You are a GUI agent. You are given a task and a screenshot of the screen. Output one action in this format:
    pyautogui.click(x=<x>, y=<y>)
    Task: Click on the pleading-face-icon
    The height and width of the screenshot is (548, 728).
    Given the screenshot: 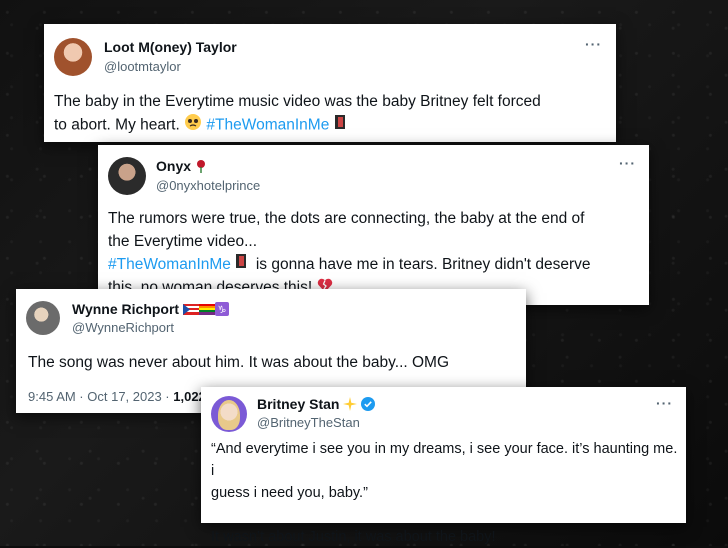 What is the action you would take?
    pyautogui.click(x=193, y=125)
    